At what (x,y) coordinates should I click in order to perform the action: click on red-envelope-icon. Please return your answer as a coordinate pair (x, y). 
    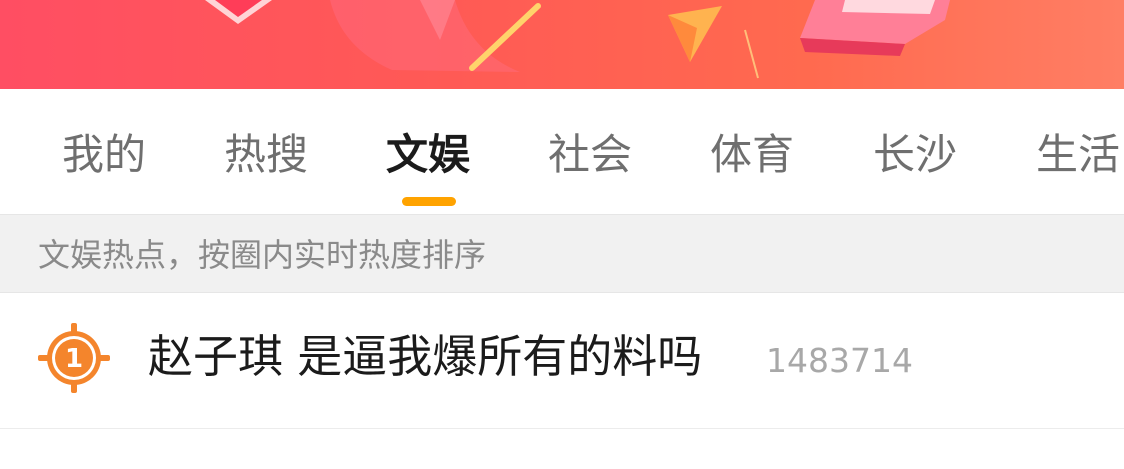
    Looking at the image, I should click on (238, 12).